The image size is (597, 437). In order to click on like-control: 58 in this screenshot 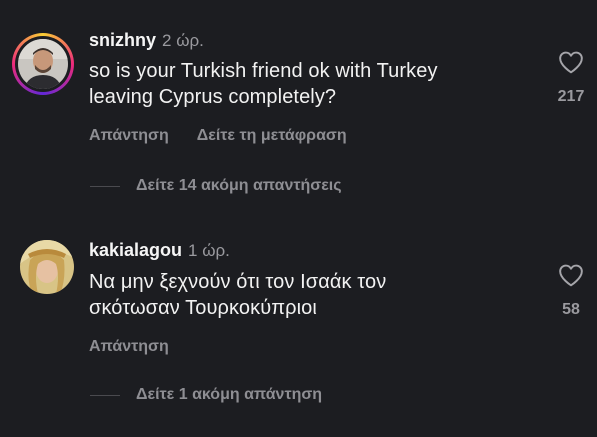, I will do `click(571, 291)`.